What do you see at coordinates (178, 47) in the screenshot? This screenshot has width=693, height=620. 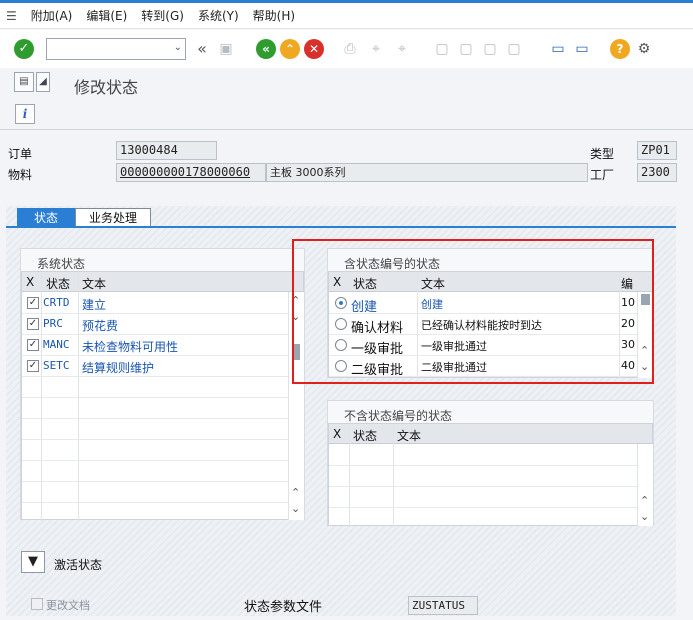 I see `chevron-down-icon: ⌄` at bounding box center [178, 47].